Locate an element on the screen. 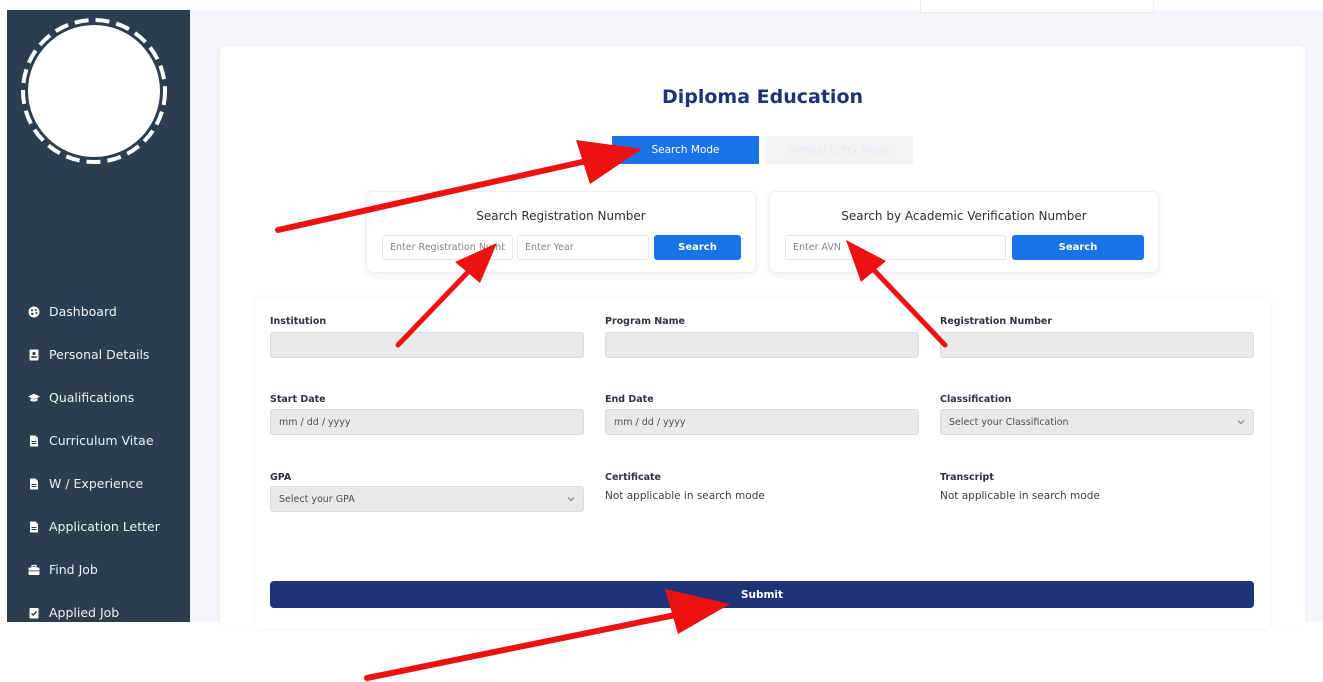 The image size is (1323, 682). avatar is located at coordinates (94, 91).